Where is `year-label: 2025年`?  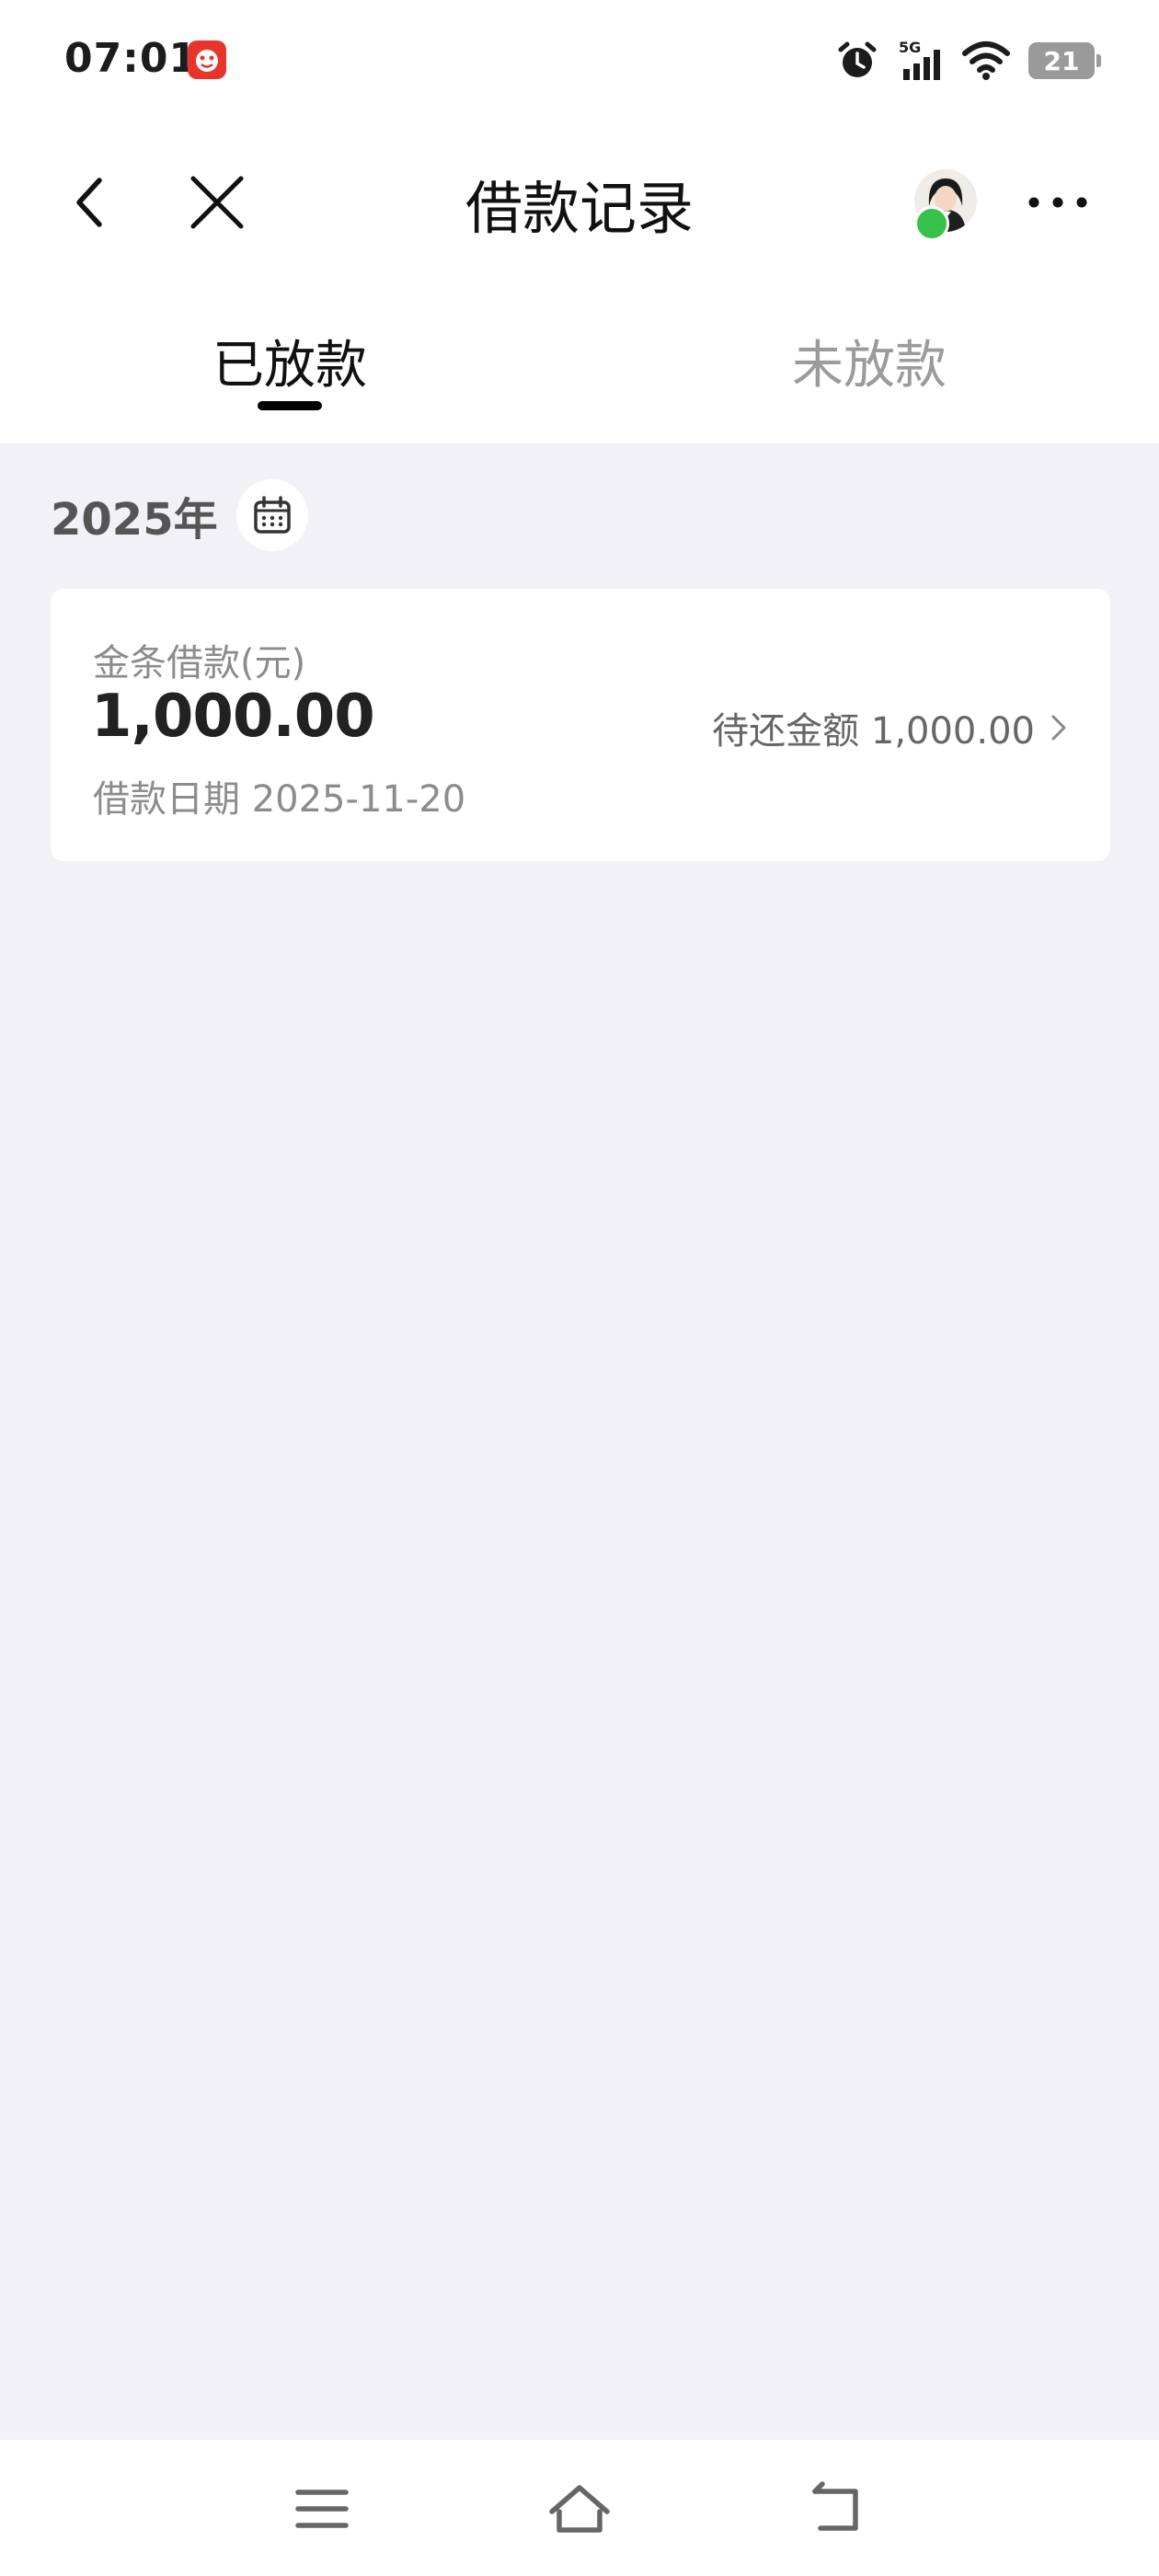
year-label: 2025年 is located at coordinates (134, 520).